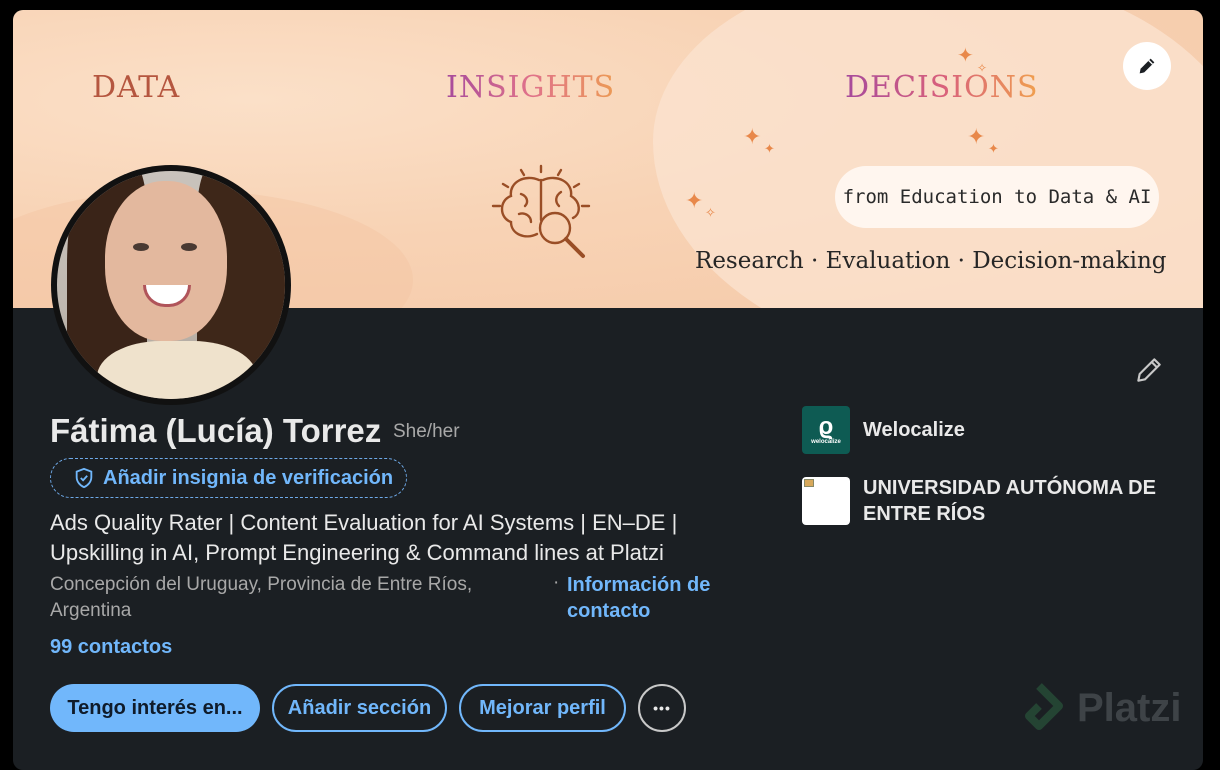  I want to click on contact-info-link: Información de contacto, so click(652, 598).